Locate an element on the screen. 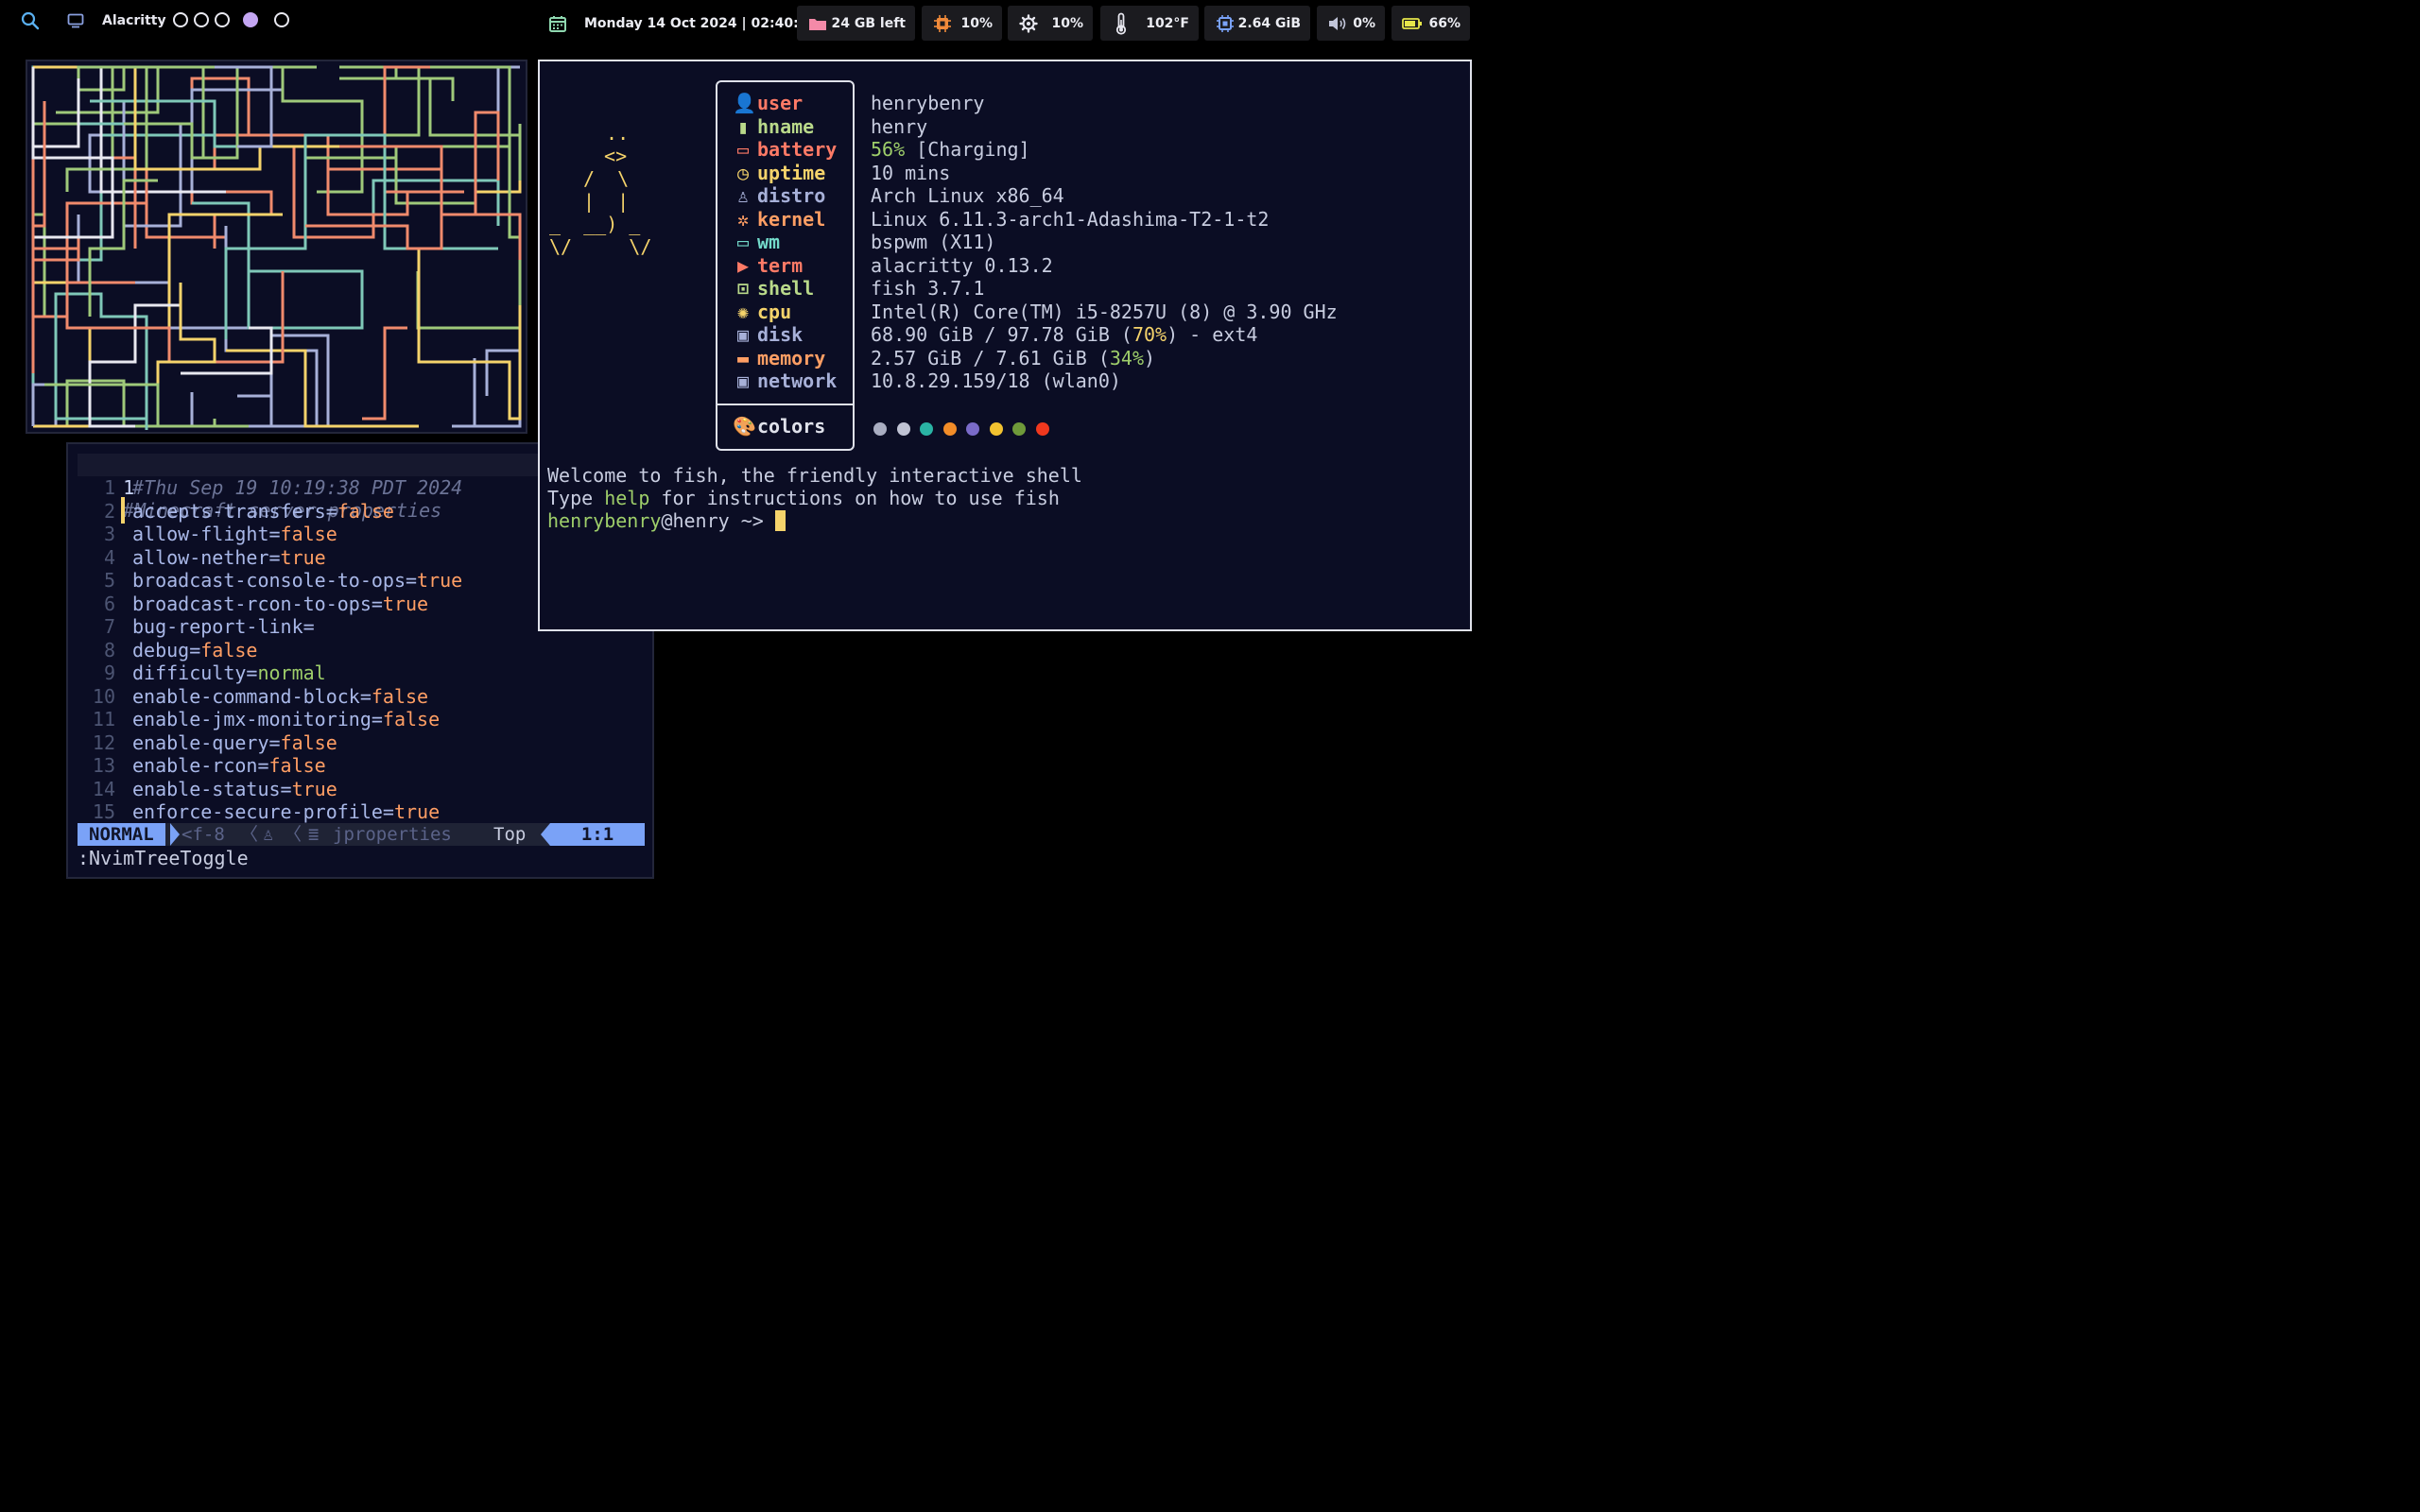  battery-widget: 66% is located at coordinates (1431, 23).